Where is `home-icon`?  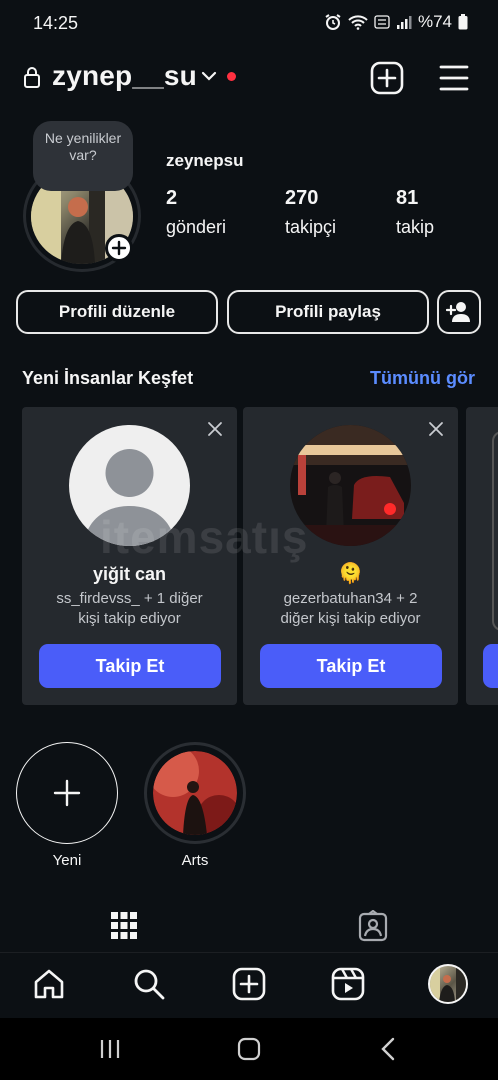
home-icon is located at coordinates (49, 984).